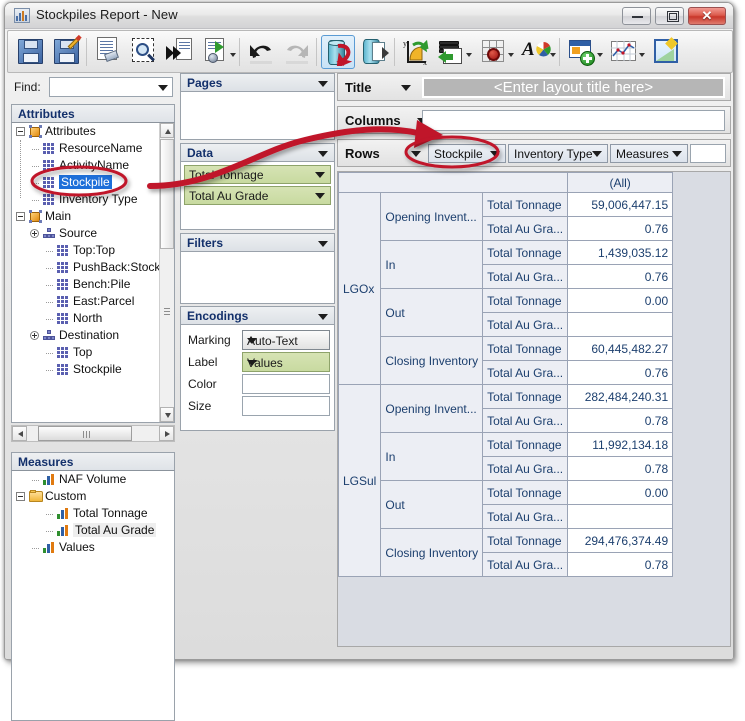  I want to click on layers-button, so click(452, 52).